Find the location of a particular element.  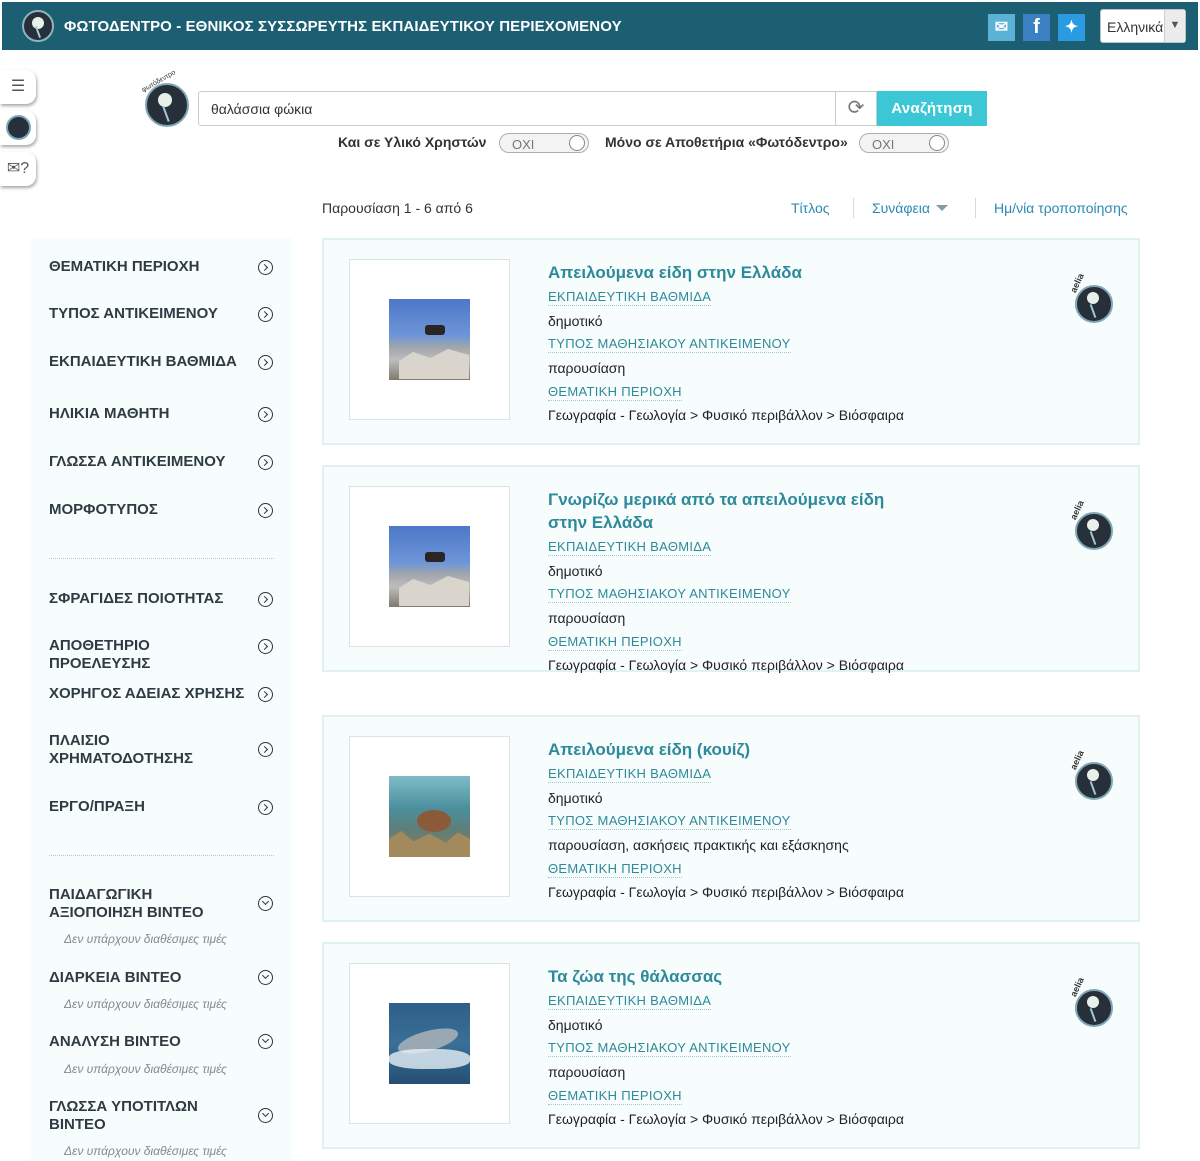

help-mail-icon: ✉? is located at coordinates (18, 168).